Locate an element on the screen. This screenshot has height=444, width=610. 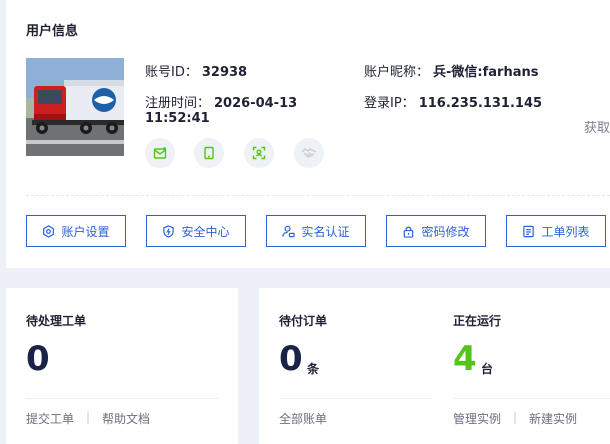
security-center-label: 安全中心 is located at coordinates (205, 231).